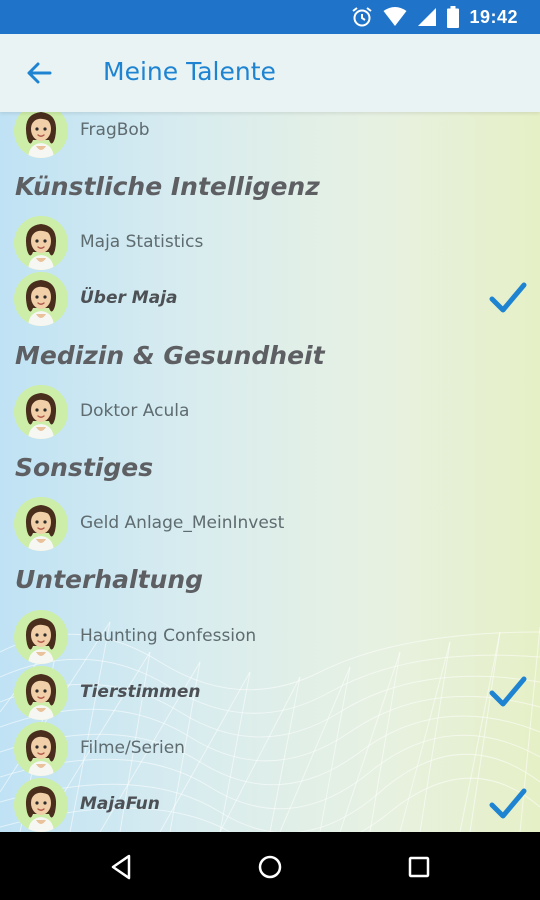 This screenshot has height=900, width=540. I want to click on list-item-label: FragBob, so click(115, 130).